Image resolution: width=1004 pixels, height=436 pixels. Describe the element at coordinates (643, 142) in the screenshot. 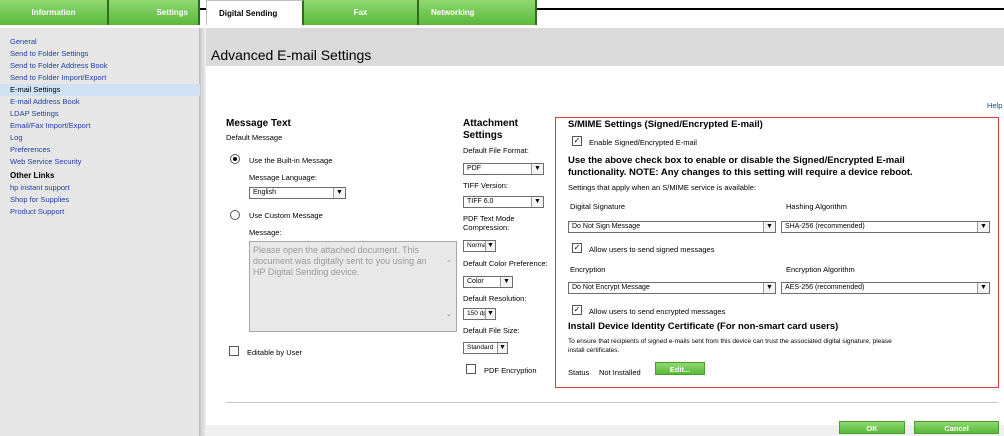

I see `enable-smime-label: Enable Signed/Encrypted E-mail` at that location.